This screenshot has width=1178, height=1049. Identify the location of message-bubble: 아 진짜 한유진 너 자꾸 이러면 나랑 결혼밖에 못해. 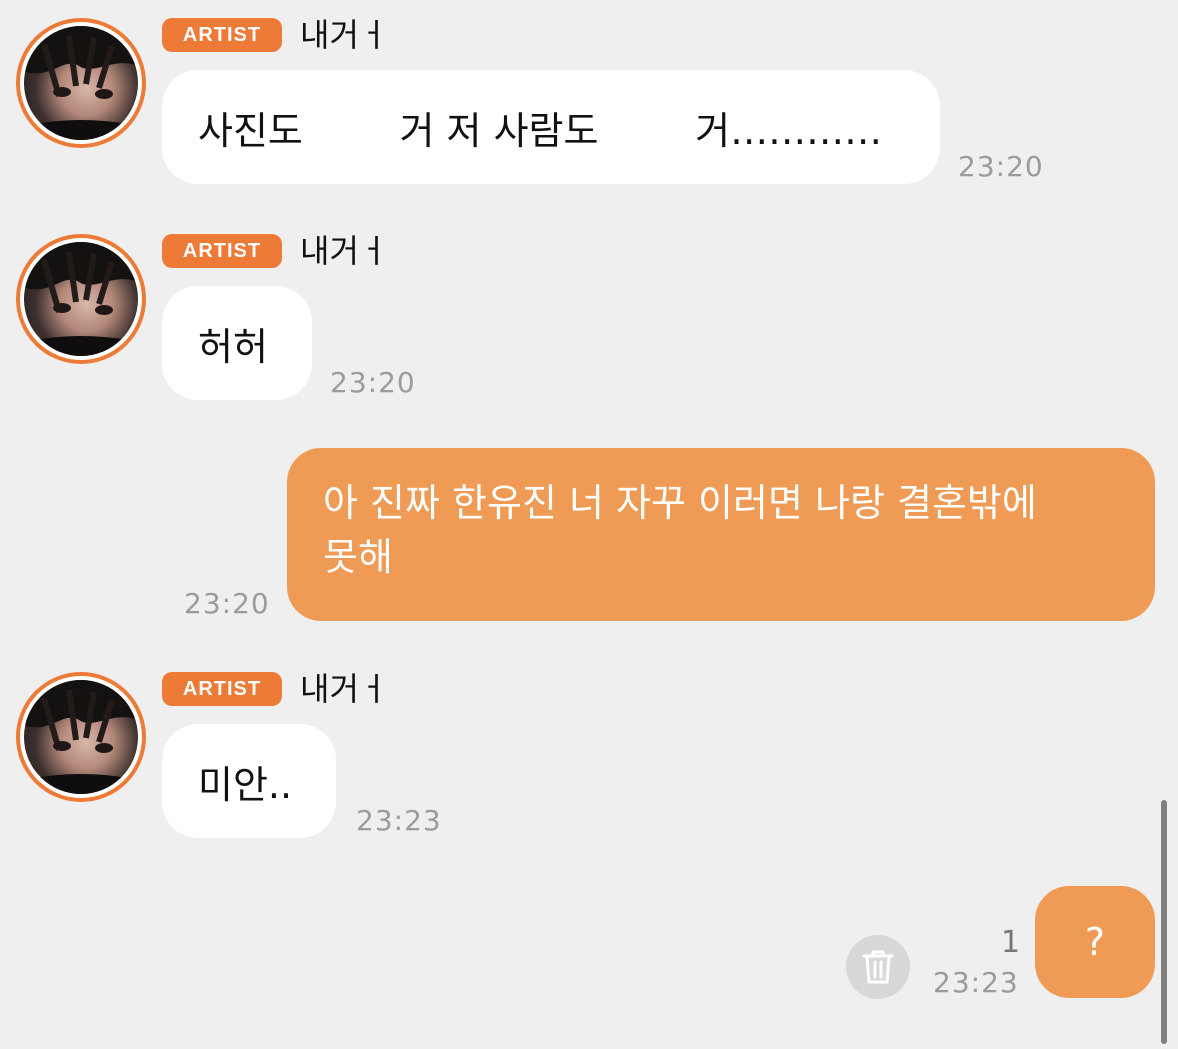
(721, 534).